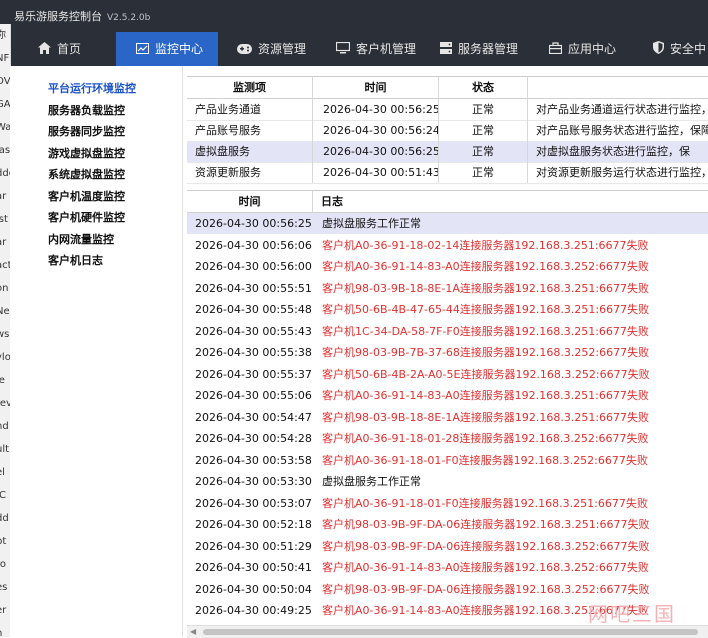 The image size is (708, 638). What do you see at coordinates (4, 518) in the screenshot?
I see `strip-text: dd` at bounding box center [4, 518].